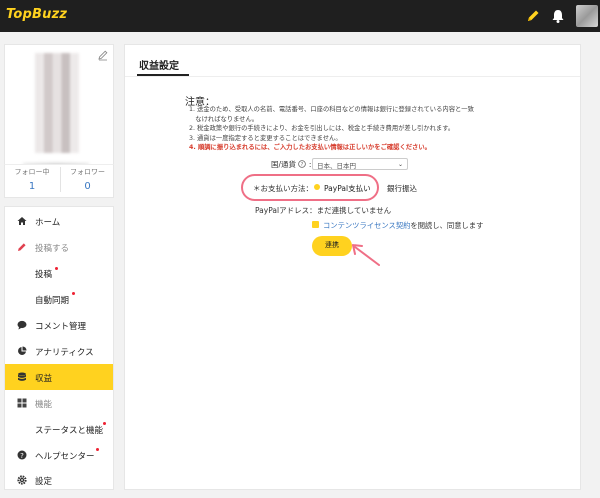  Describe the element at coordinates (400, 164) in the screenshot. I see `chevron-down-icon: ⌄` at that location.